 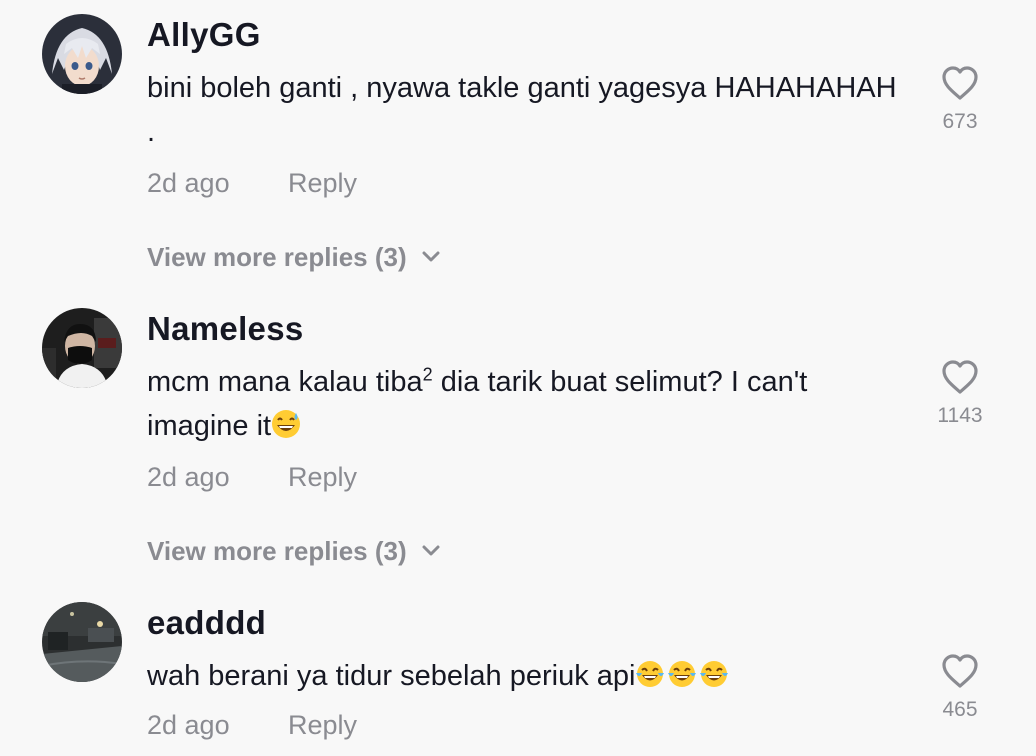 I want to click on comment-text-part: mcm mana kalau tiba, so click(x=285, y=382).